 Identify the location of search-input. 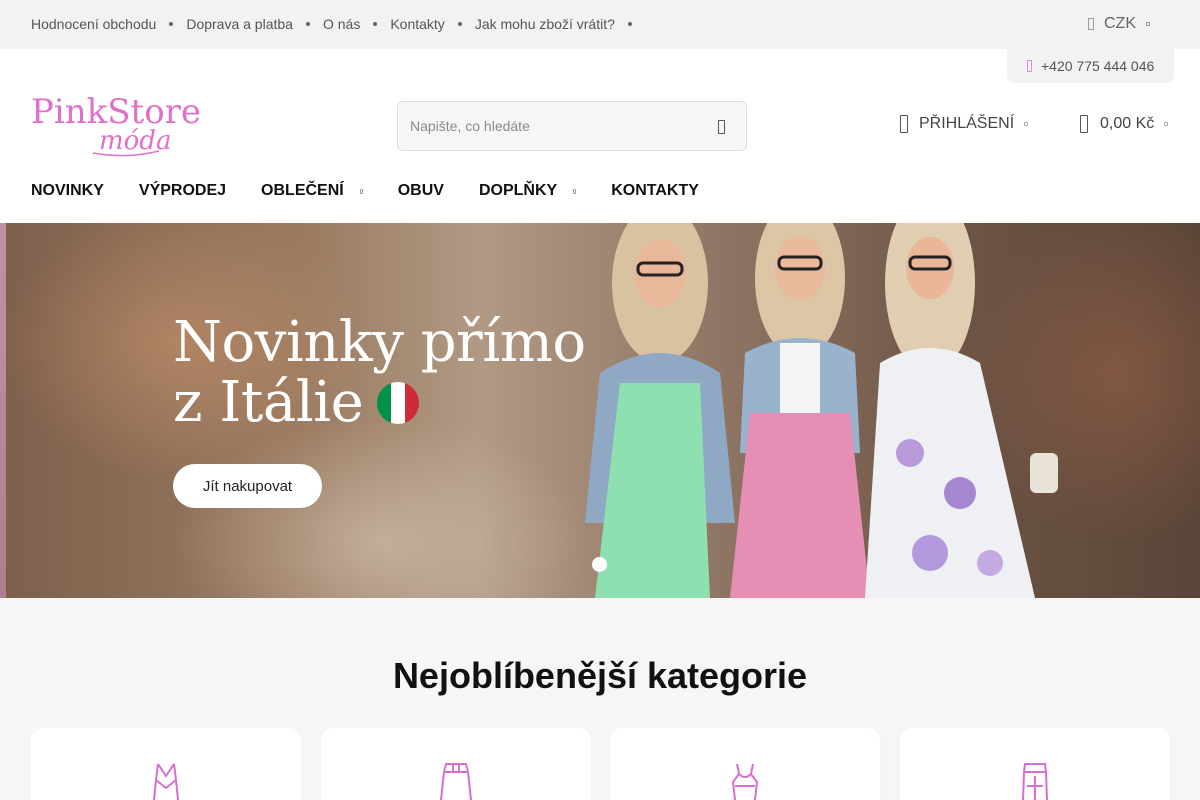
(548, 126).